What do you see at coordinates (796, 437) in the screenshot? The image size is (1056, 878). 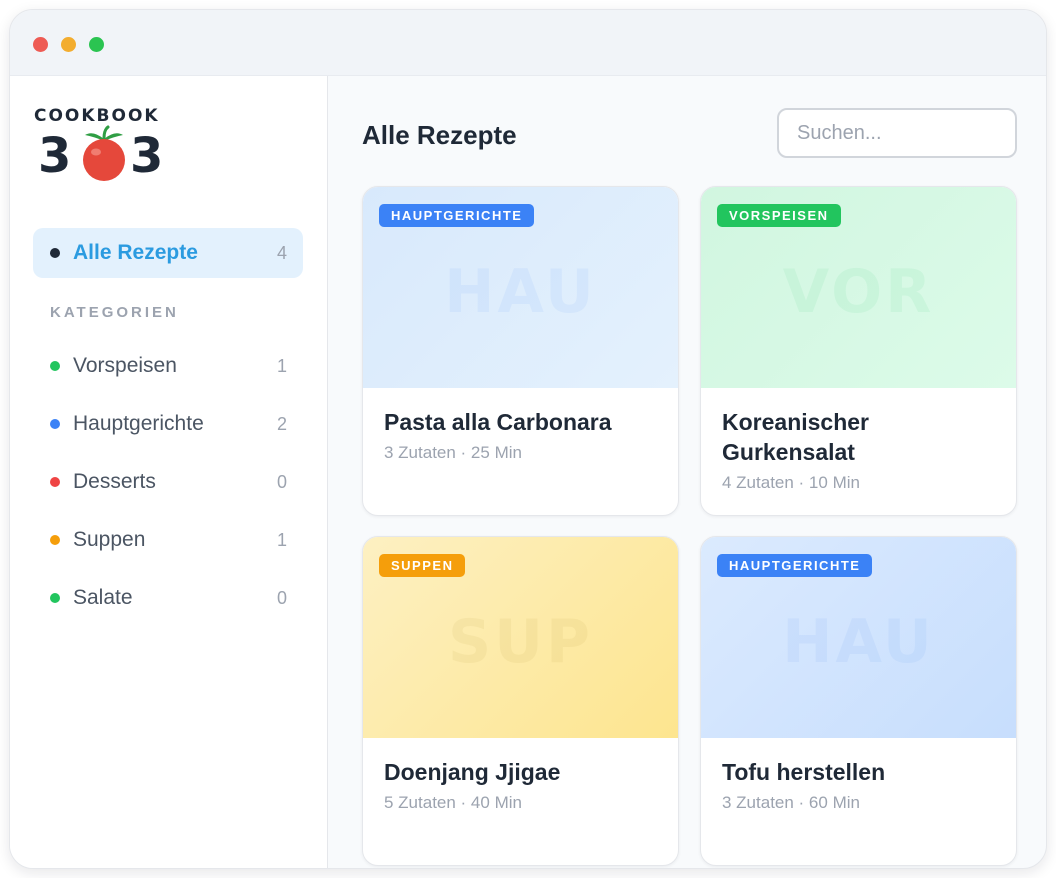 I see `recipe-title: Koreanischer Gurkensalat` at bounding box center [796, 437].